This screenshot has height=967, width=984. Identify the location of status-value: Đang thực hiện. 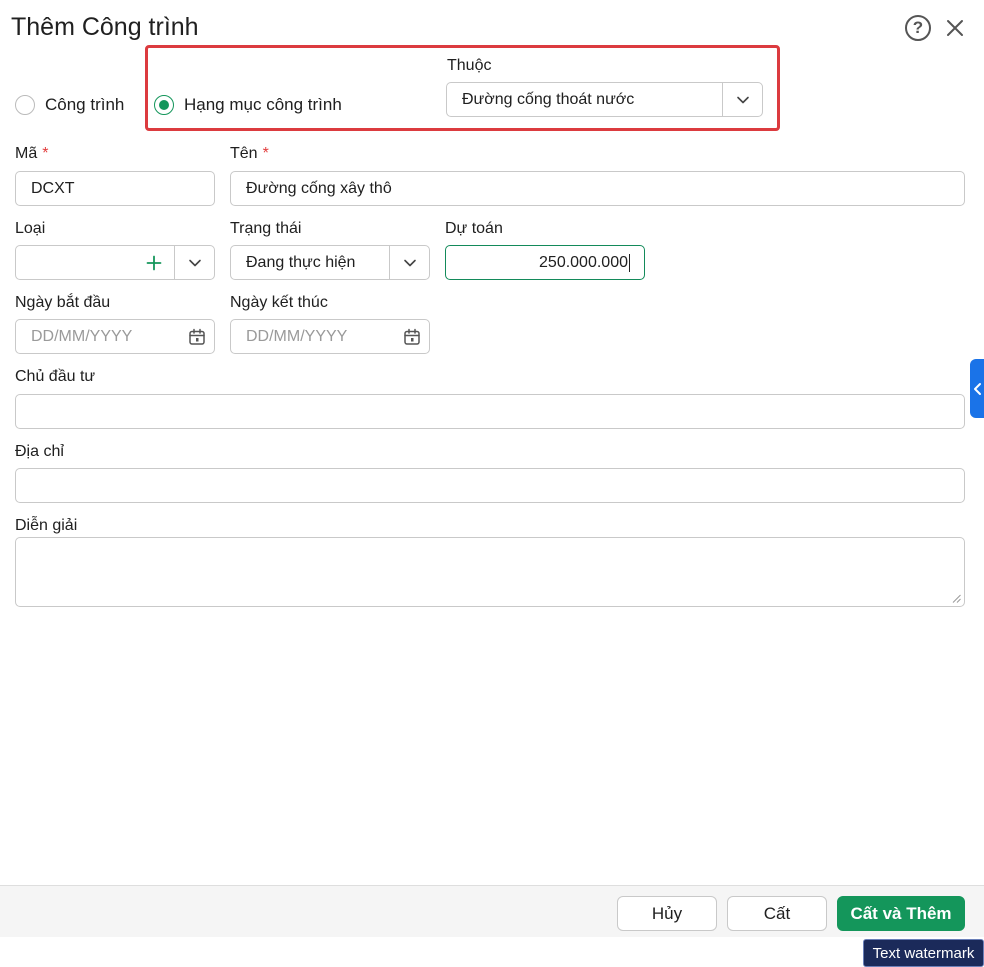
(301, 262).